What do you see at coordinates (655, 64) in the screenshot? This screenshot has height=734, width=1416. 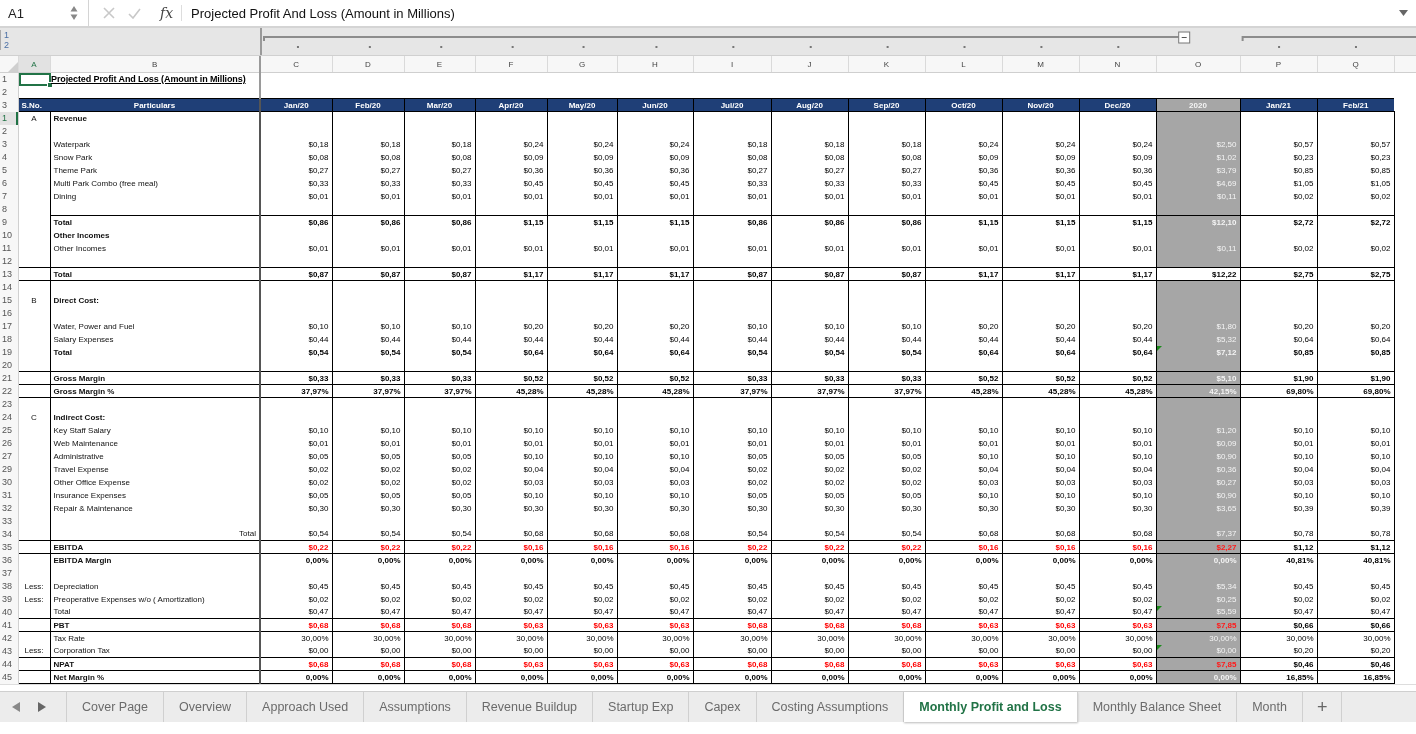 I see `column-header: H` at bounding box center [655, 64].